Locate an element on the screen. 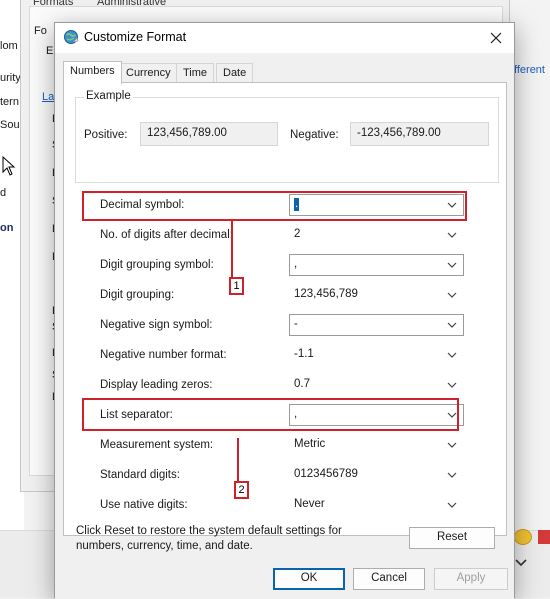 The height and width of the screenshot is (599, 550). combo-value: 2 is located at coordinates (297, 234).